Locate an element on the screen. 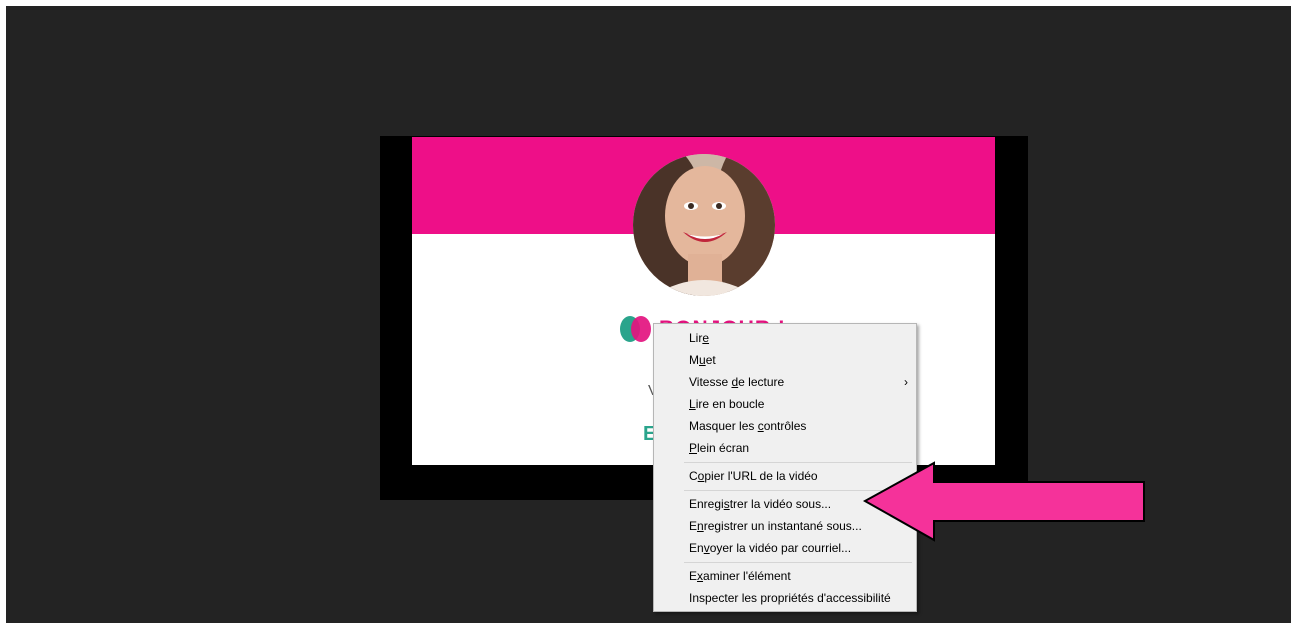 The height and width of the screenshot is (628, 1297). heart-logo-icon is located at coordinates (635, 329).